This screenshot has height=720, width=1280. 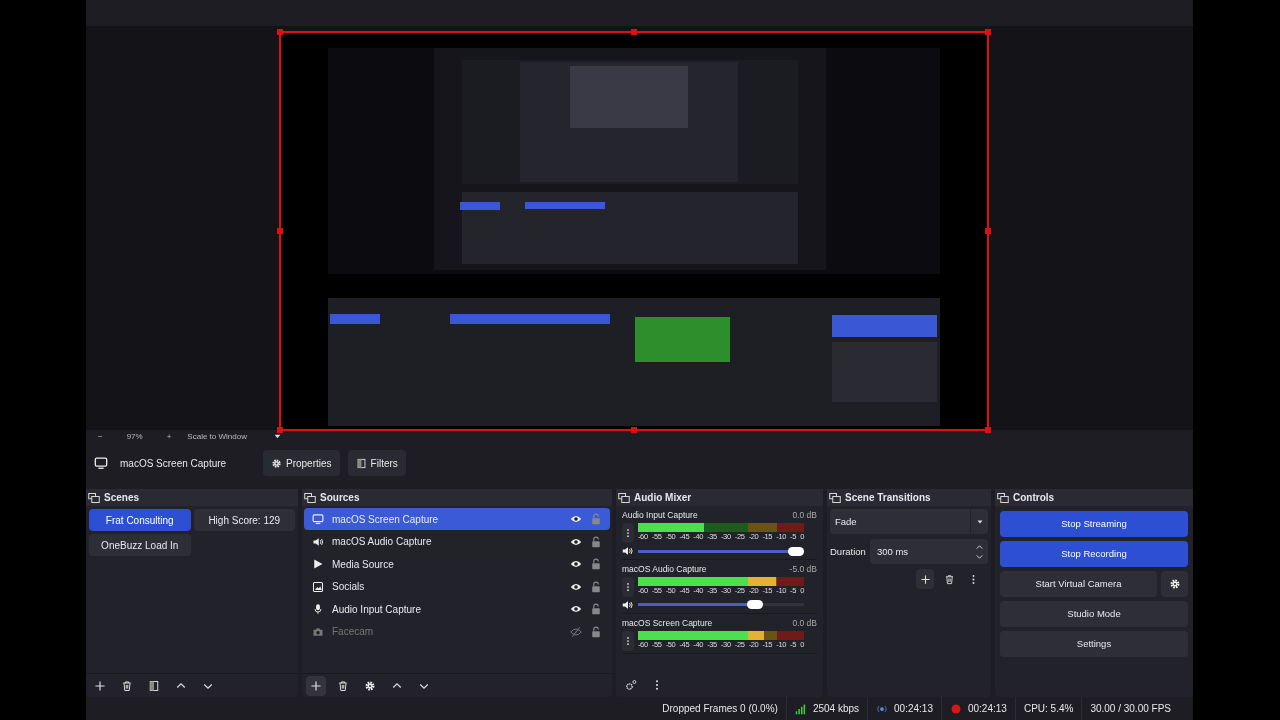 What do you see at coordinates (1078, 584) in the screenshot?
I see `control-button: Start Virtual Camera` at bounding box center [1078, 584].